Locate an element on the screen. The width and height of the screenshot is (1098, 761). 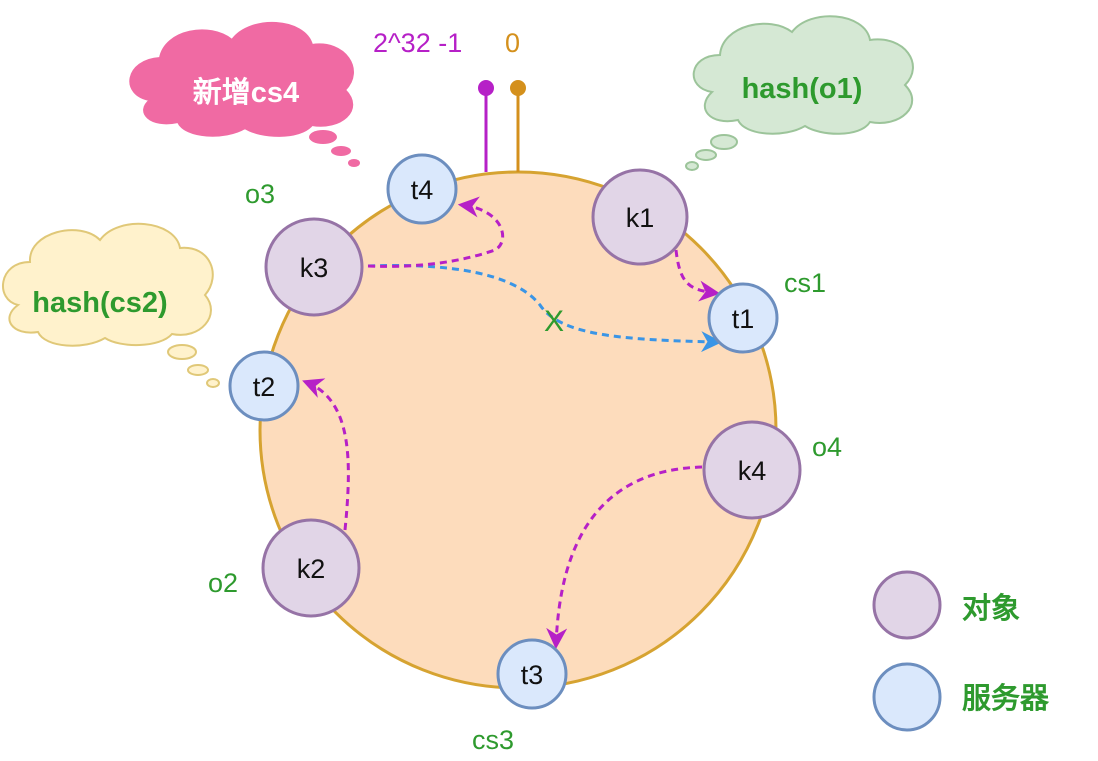
server-t4-label: t4 is located at coordinates (422, 190).